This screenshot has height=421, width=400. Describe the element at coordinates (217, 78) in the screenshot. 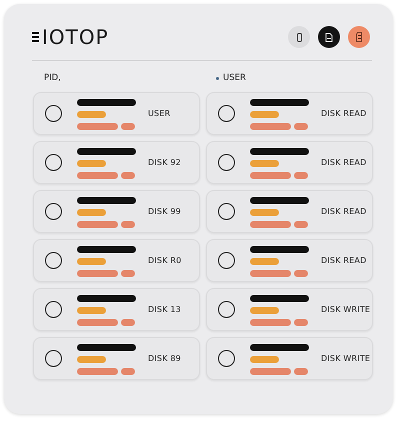

I see `bullet-dot` at that location.